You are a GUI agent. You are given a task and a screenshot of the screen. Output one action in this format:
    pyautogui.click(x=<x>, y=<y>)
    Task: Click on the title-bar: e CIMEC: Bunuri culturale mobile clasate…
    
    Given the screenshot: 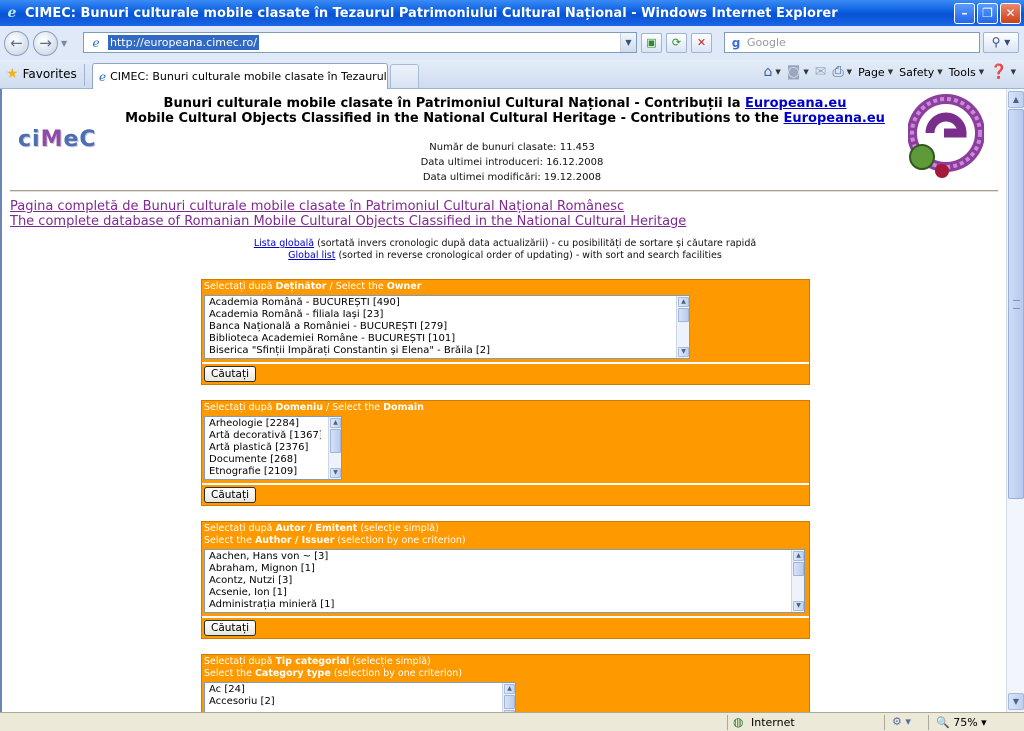 What is the action you would take?
    pyautogui.click(x=512, y=13)
    